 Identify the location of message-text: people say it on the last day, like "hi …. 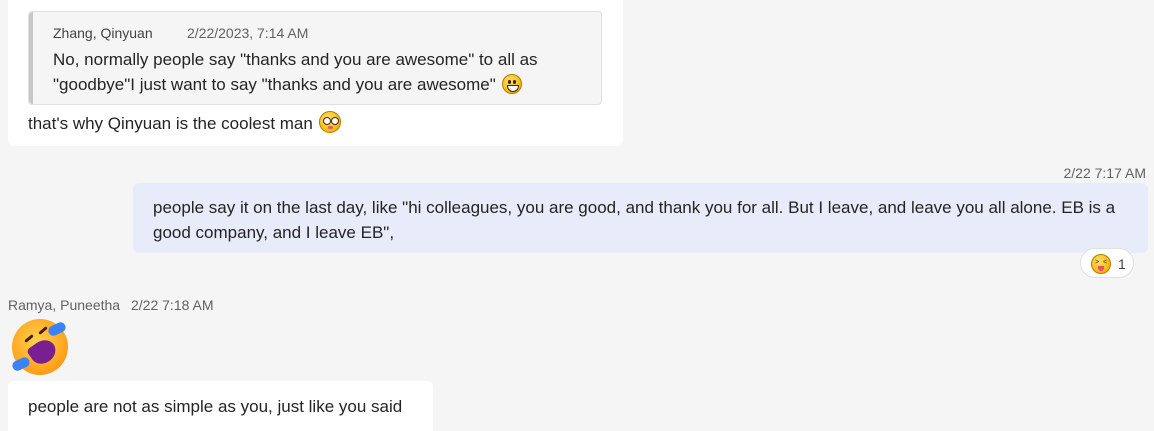
(634, 220).